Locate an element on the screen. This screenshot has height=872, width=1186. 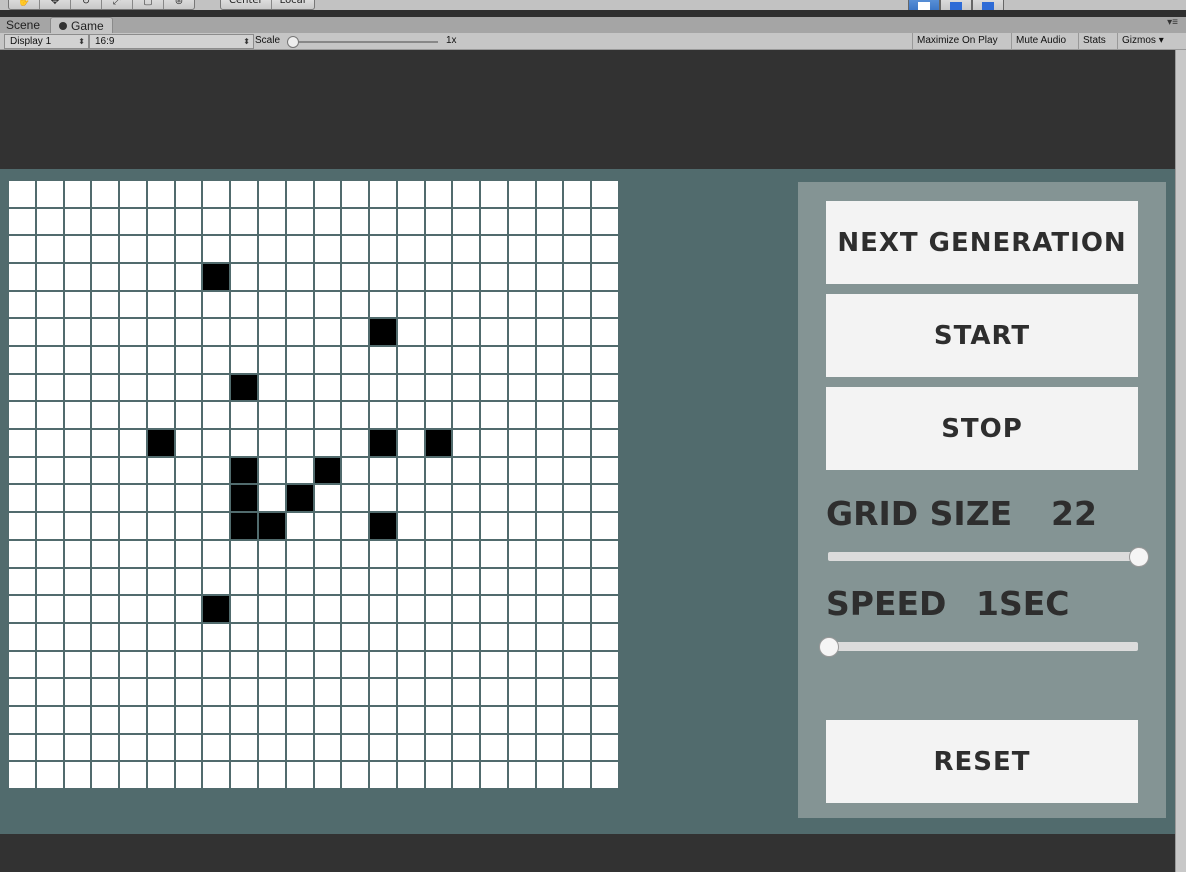
scale-tool-icon: ⤢ is located at coordinates (117, 4).